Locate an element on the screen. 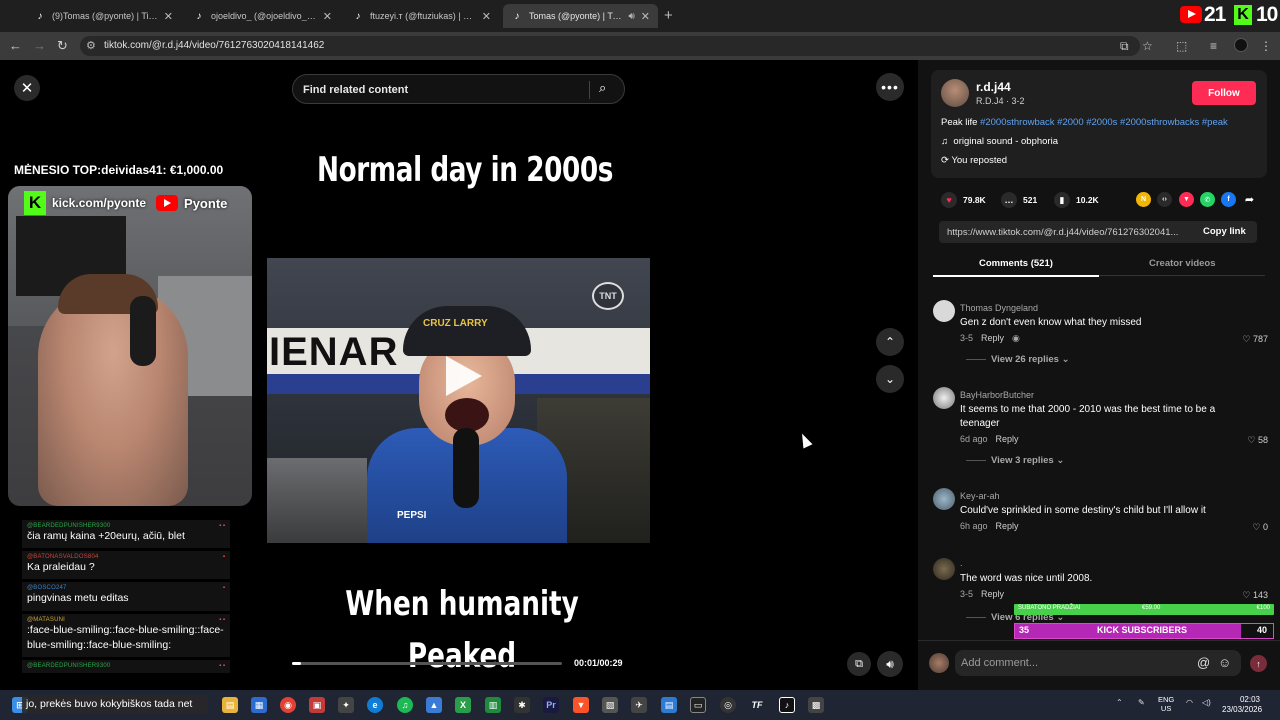 The height and width of the screenshot is (720, 1280). creator-username: r.d.j44 is located at coordinates (993, 87).